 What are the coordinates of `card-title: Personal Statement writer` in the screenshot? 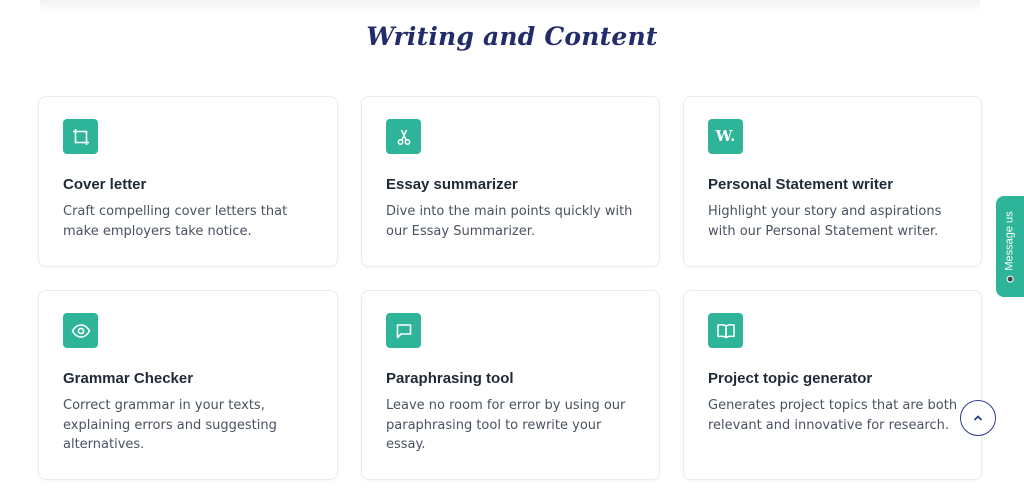 It's located at (801, 184).